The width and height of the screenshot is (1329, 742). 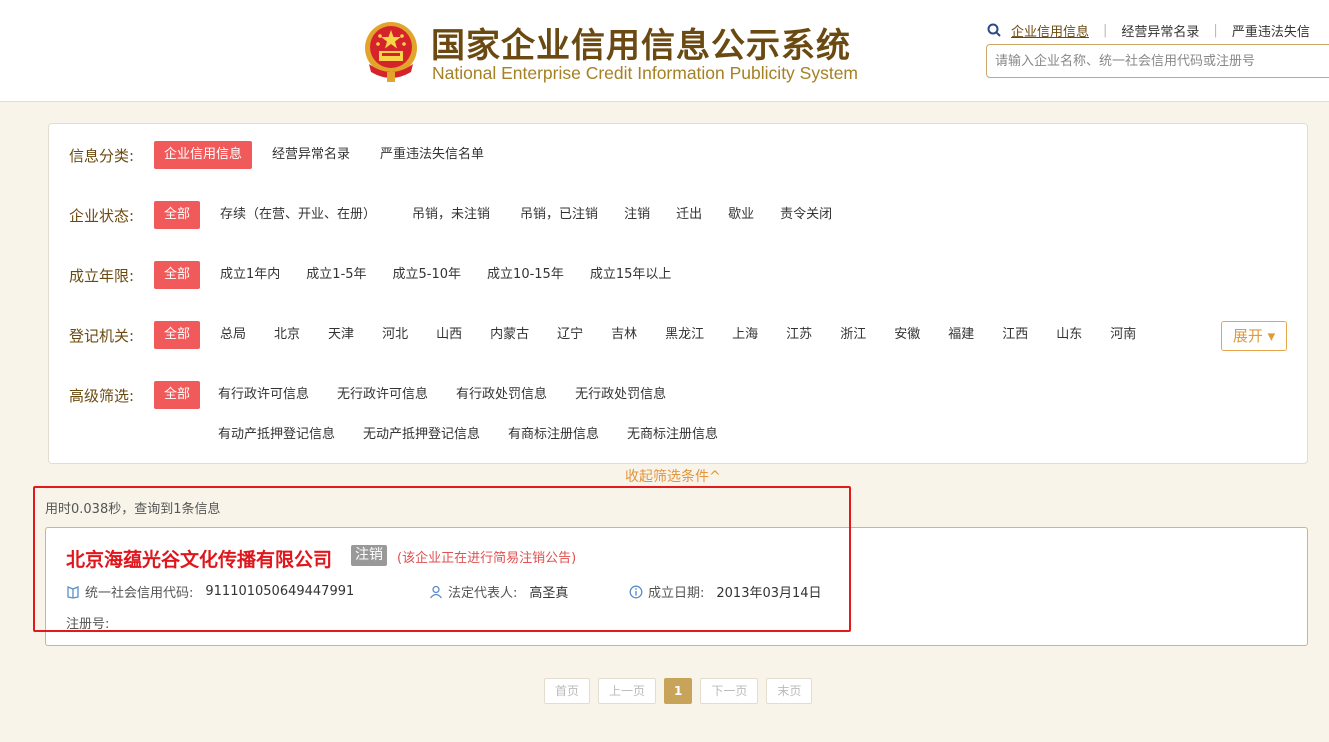 What do you see at coordinates (620, 395) in the screenshot?
I see `filter-option: 无行政处罚信息` at bounding box center [620, 395].